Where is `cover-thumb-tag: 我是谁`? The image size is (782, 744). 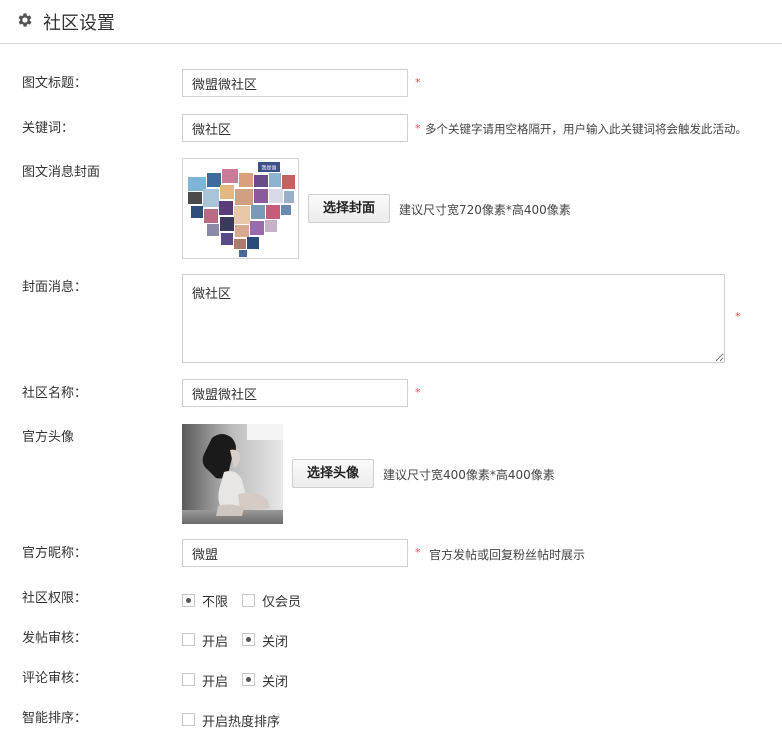
cover-thumb-tag: 我是谁 is located at coordinates (268, 168).